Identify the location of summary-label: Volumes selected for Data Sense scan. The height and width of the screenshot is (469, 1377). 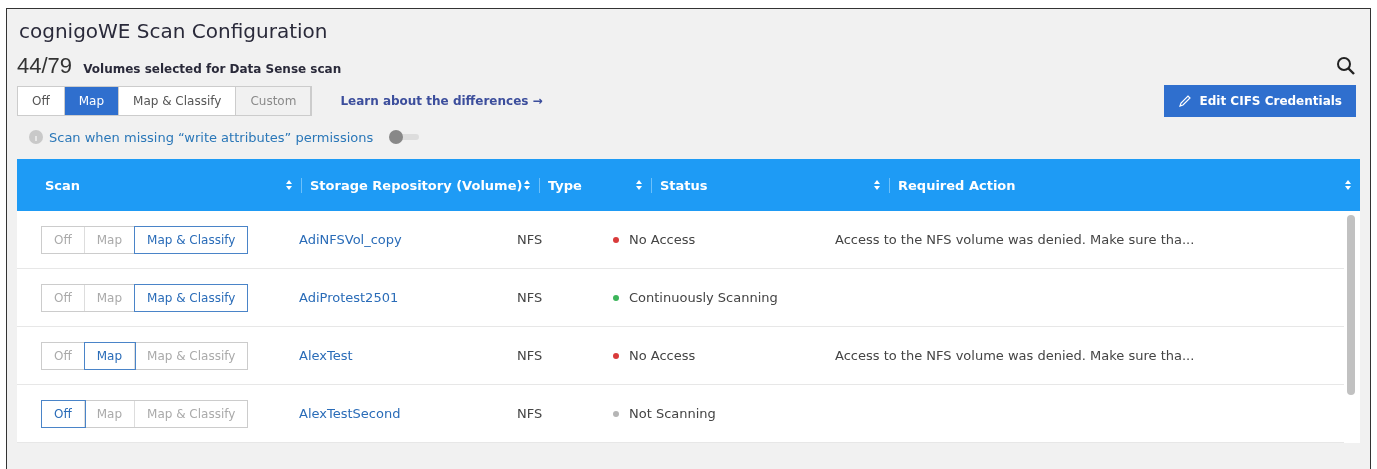
(212, 69).